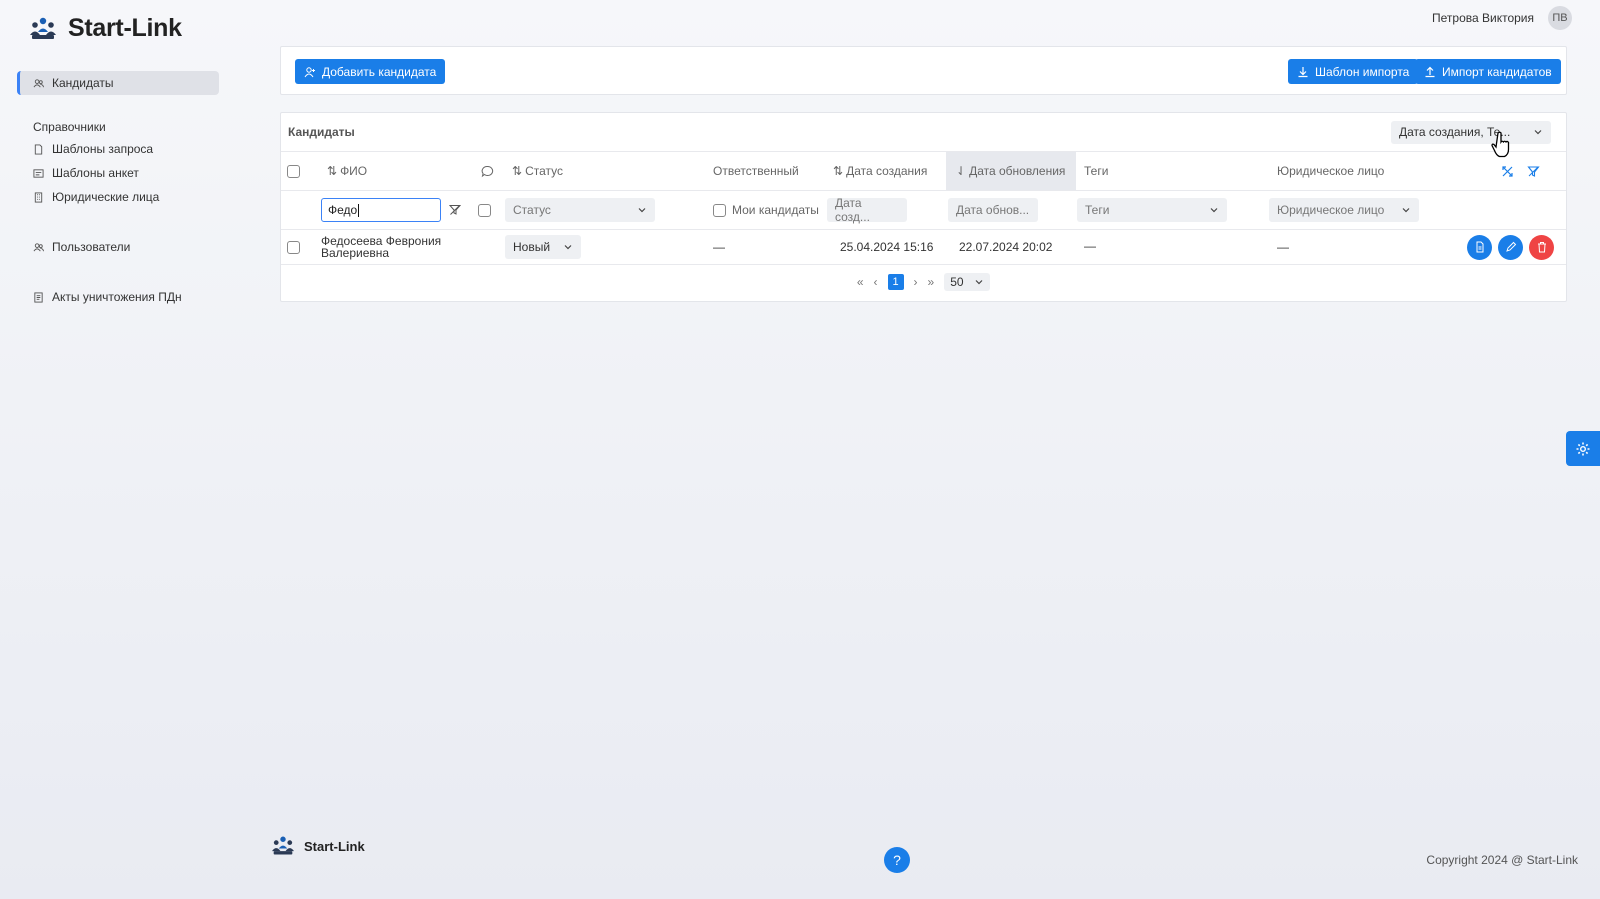  I want to click on sidebar-item-request-templates: Шаблоны запроса, so click(118, 149).